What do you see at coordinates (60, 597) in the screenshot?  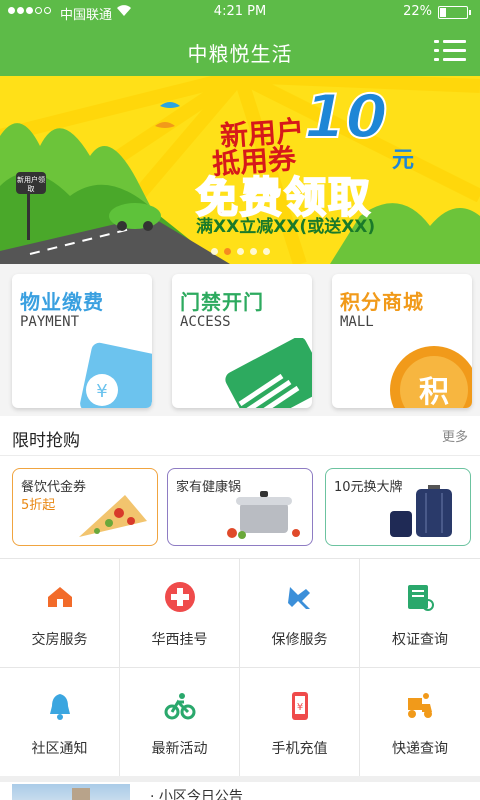 I see `house-hand-icon` at bounding box center [60, 597].